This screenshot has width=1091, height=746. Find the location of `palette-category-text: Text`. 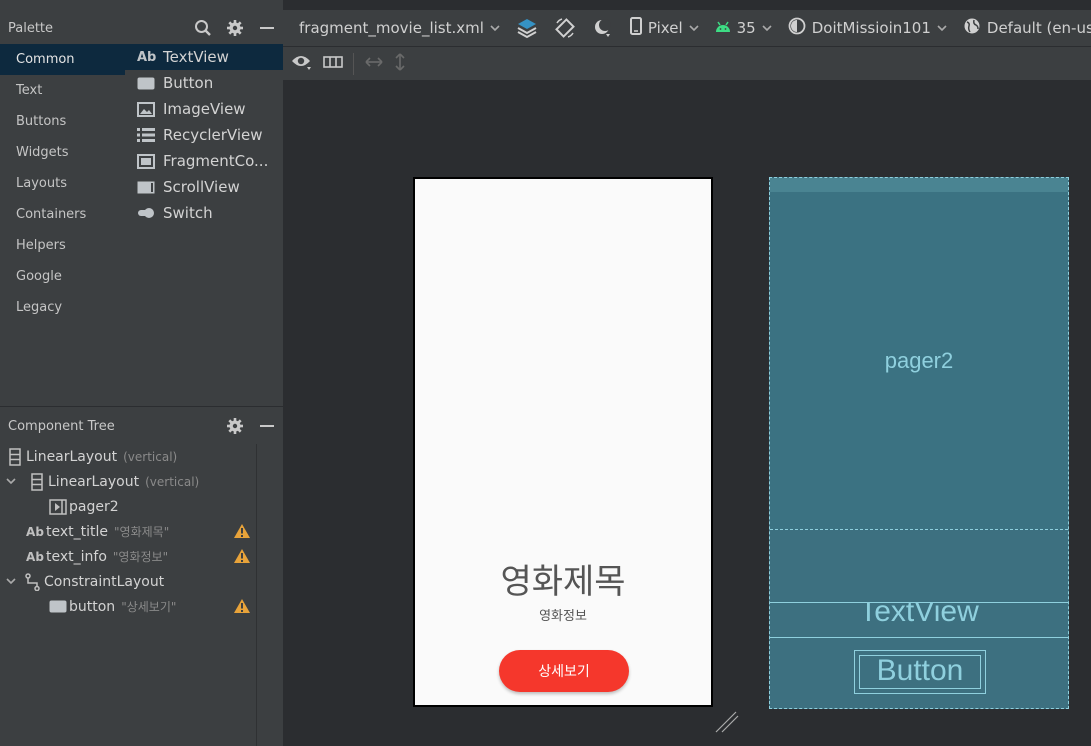

palette-category-text: Text is located at coordinates (62, 90).